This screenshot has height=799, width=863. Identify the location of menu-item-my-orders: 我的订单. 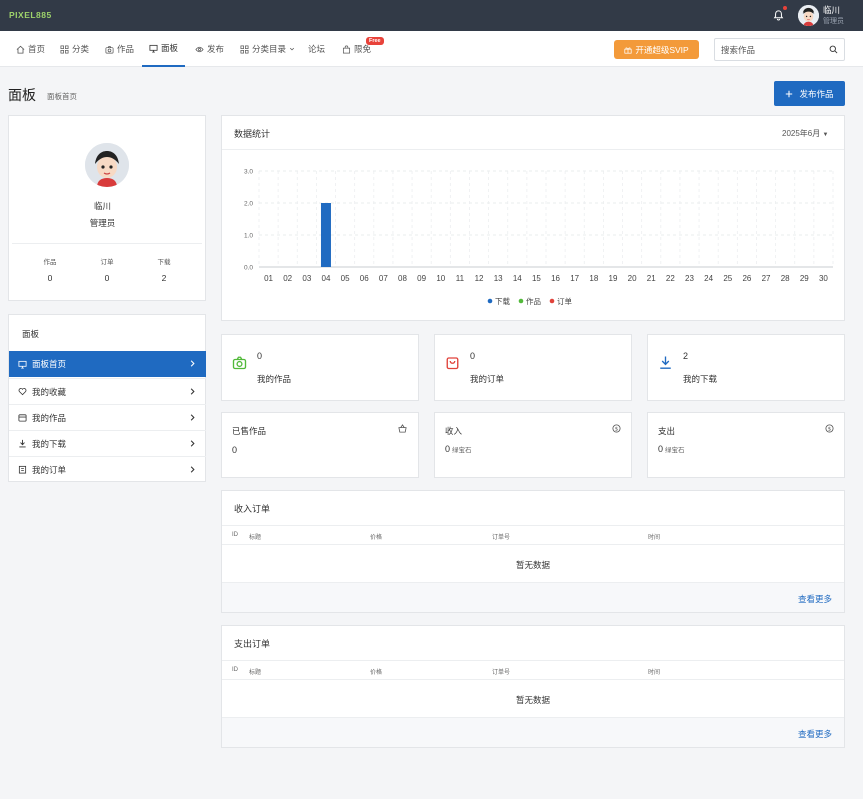
(107, 469).